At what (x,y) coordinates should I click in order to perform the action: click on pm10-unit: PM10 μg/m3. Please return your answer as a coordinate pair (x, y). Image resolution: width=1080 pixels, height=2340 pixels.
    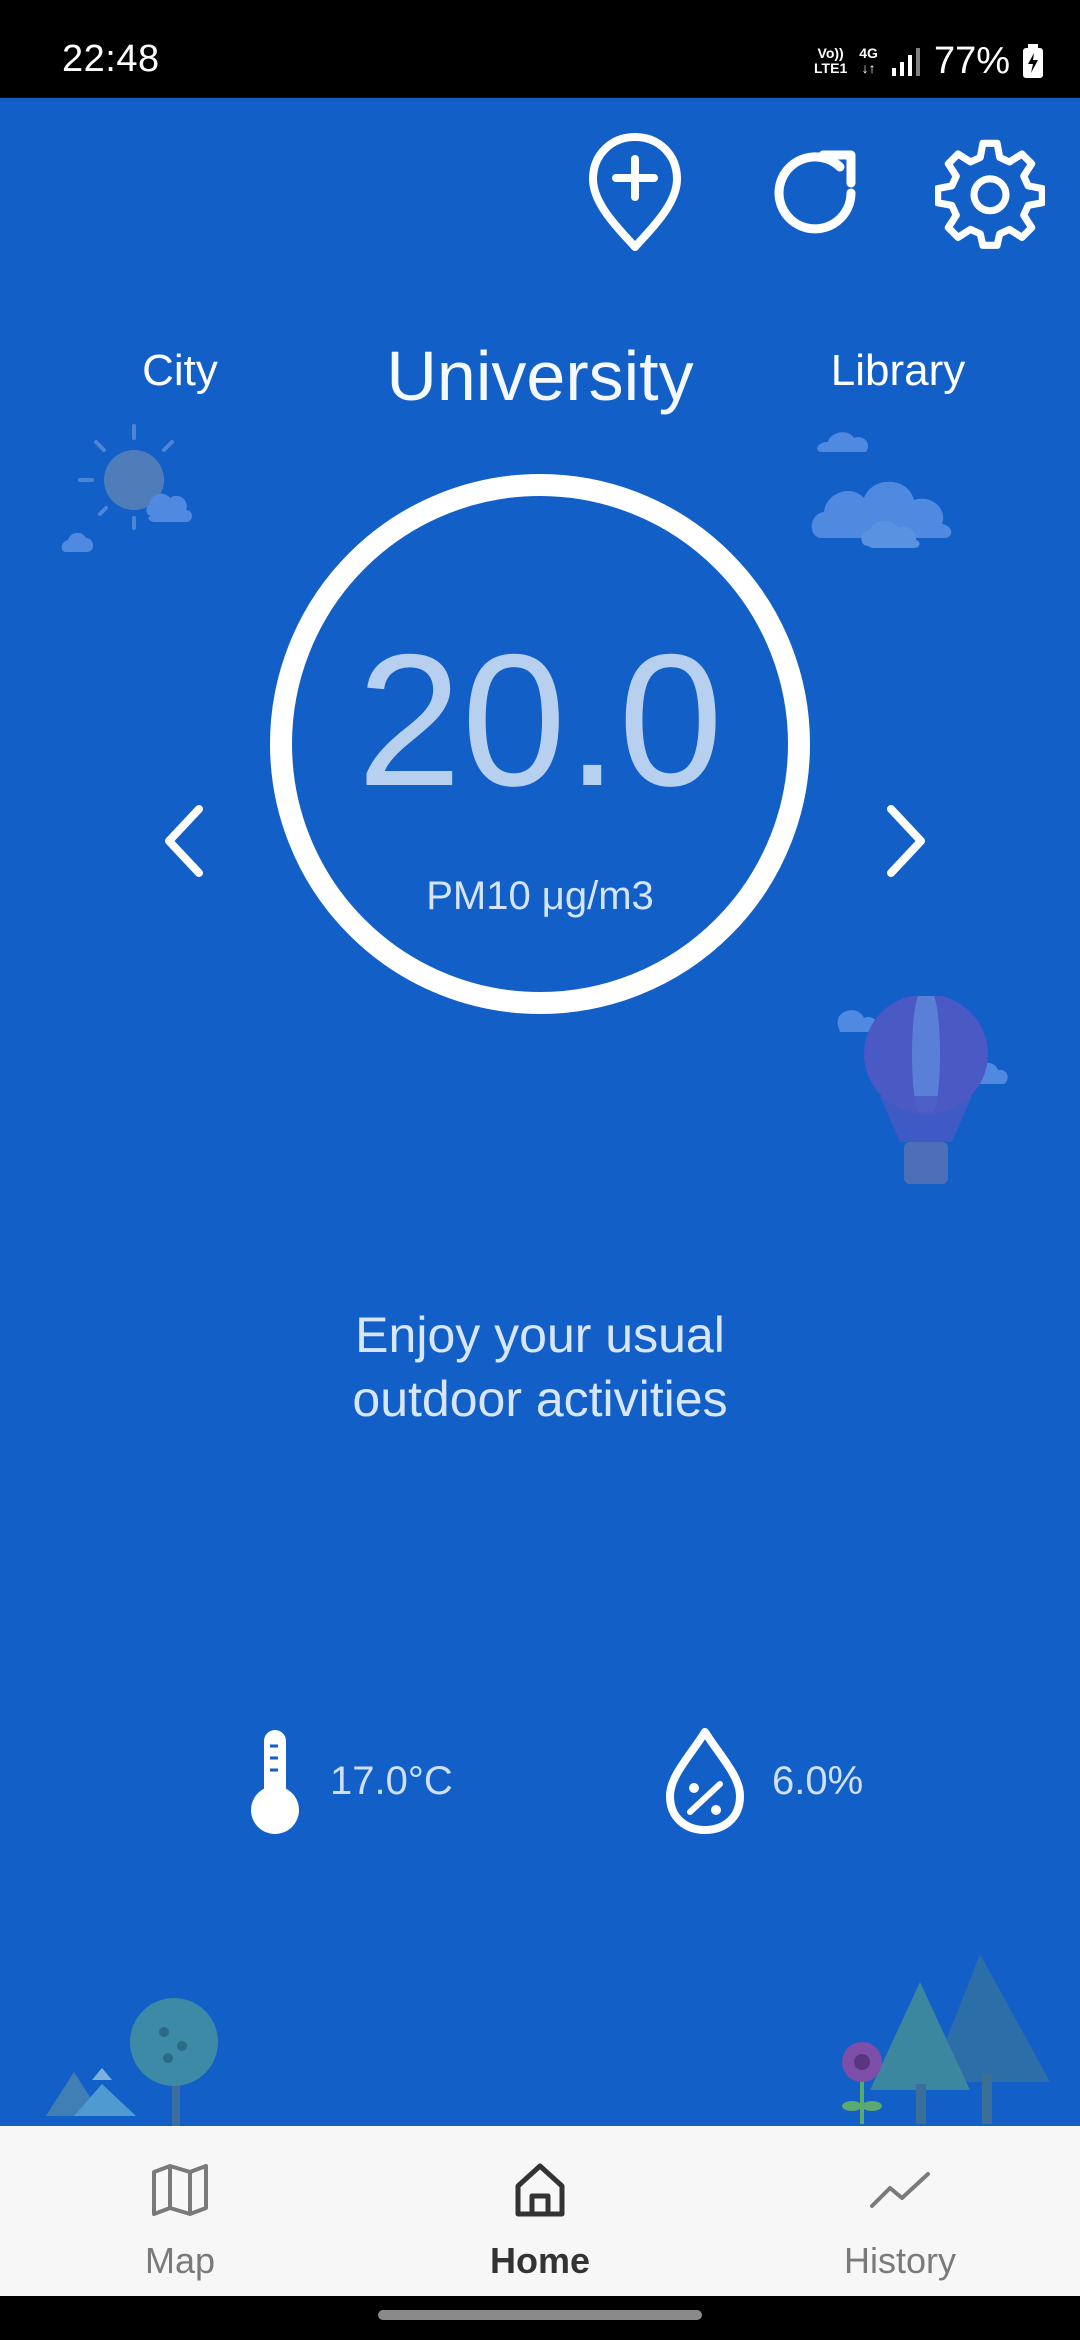
    Looking at the image, I should click on (540, 896).